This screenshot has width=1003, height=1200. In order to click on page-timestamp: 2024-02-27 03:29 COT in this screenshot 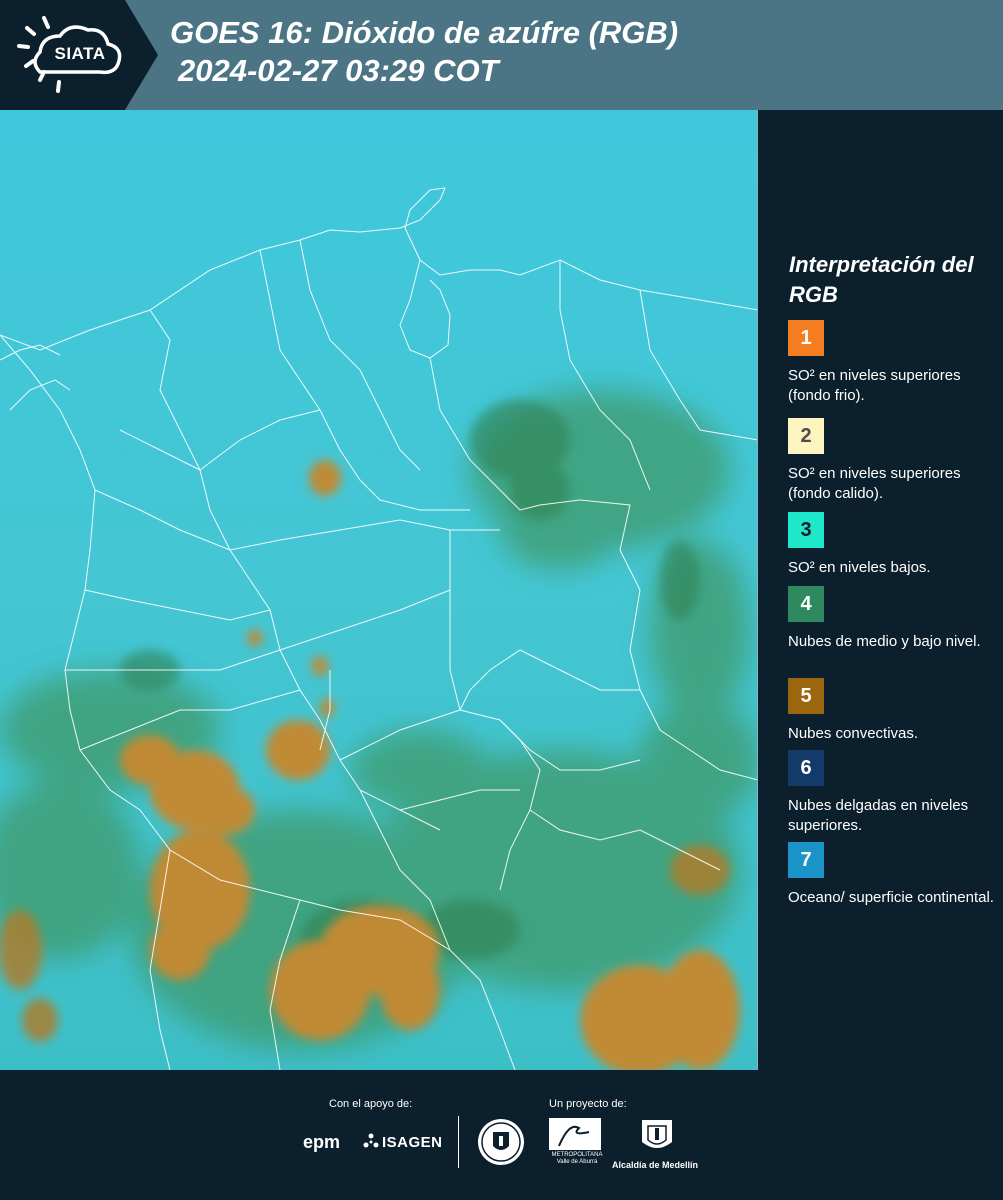, I will do `click(338, 70)`.